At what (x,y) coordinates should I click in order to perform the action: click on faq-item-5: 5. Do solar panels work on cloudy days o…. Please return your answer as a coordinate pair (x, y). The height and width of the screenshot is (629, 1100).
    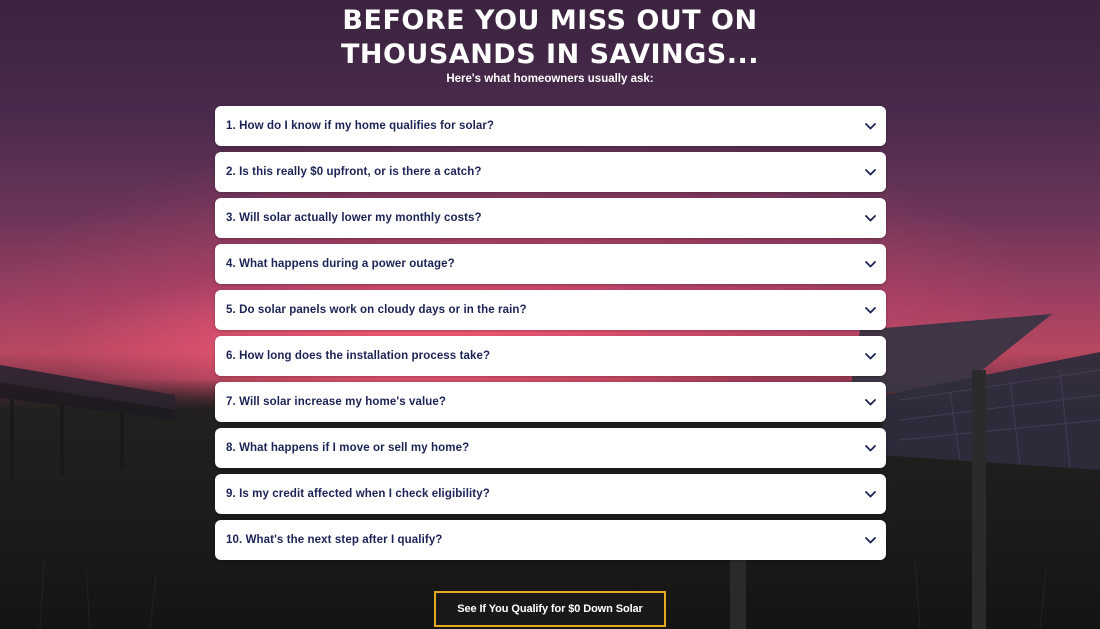
    Looking at the image, I should click on (550, 310).